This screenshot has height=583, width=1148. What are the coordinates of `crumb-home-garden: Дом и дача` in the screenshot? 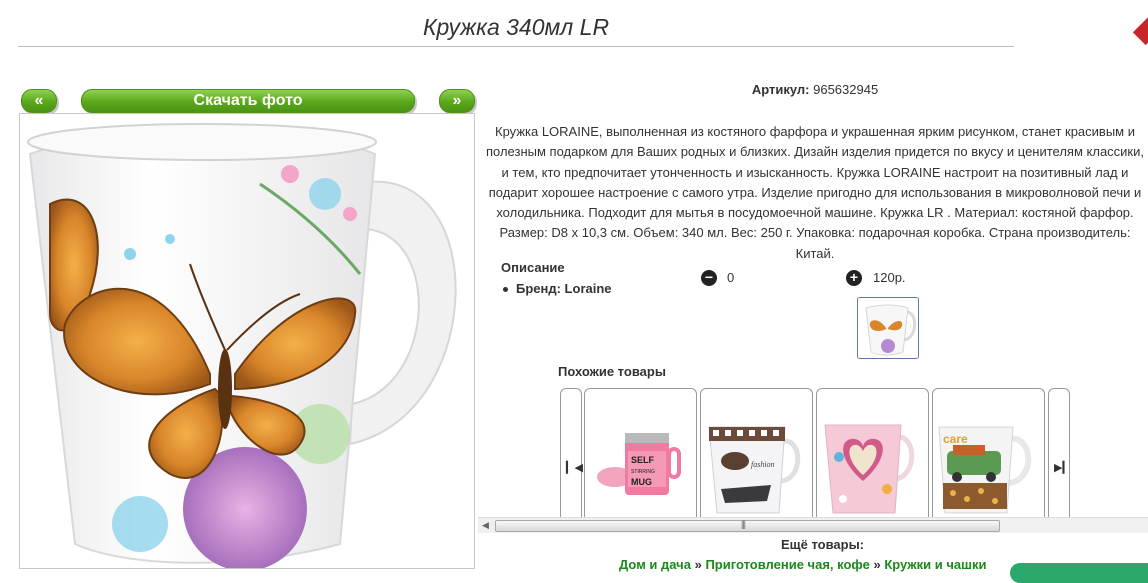 It's located at (655, 564).